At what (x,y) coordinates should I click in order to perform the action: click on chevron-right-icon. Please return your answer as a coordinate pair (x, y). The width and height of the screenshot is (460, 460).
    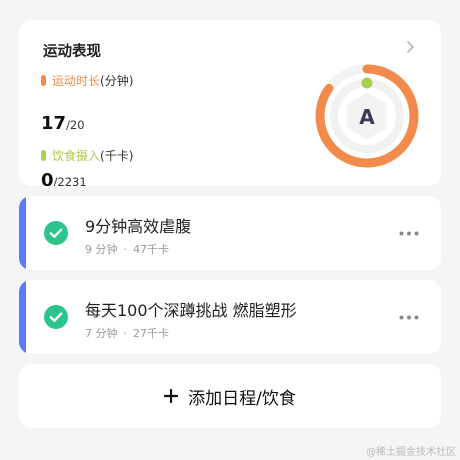
    Looking at the image, I should click on (410, 47).